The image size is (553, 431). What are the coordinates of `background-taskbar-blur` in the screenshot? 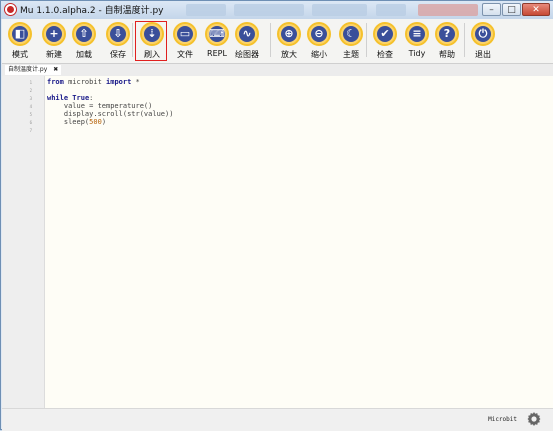 It's located at (336, 10).